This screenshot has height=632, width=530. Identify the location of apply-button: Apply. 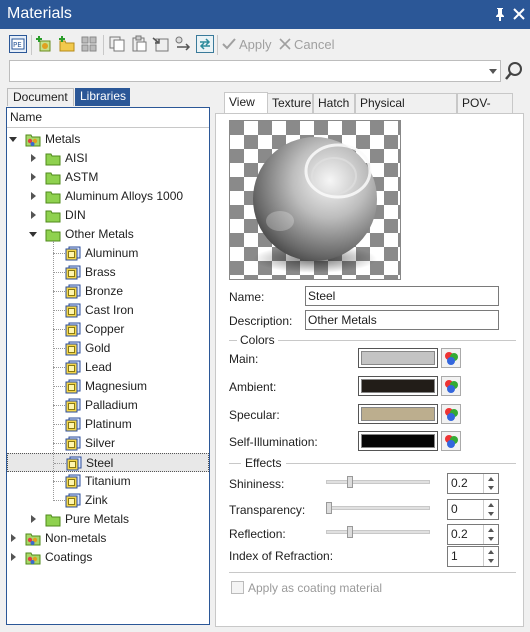
(255, 44).